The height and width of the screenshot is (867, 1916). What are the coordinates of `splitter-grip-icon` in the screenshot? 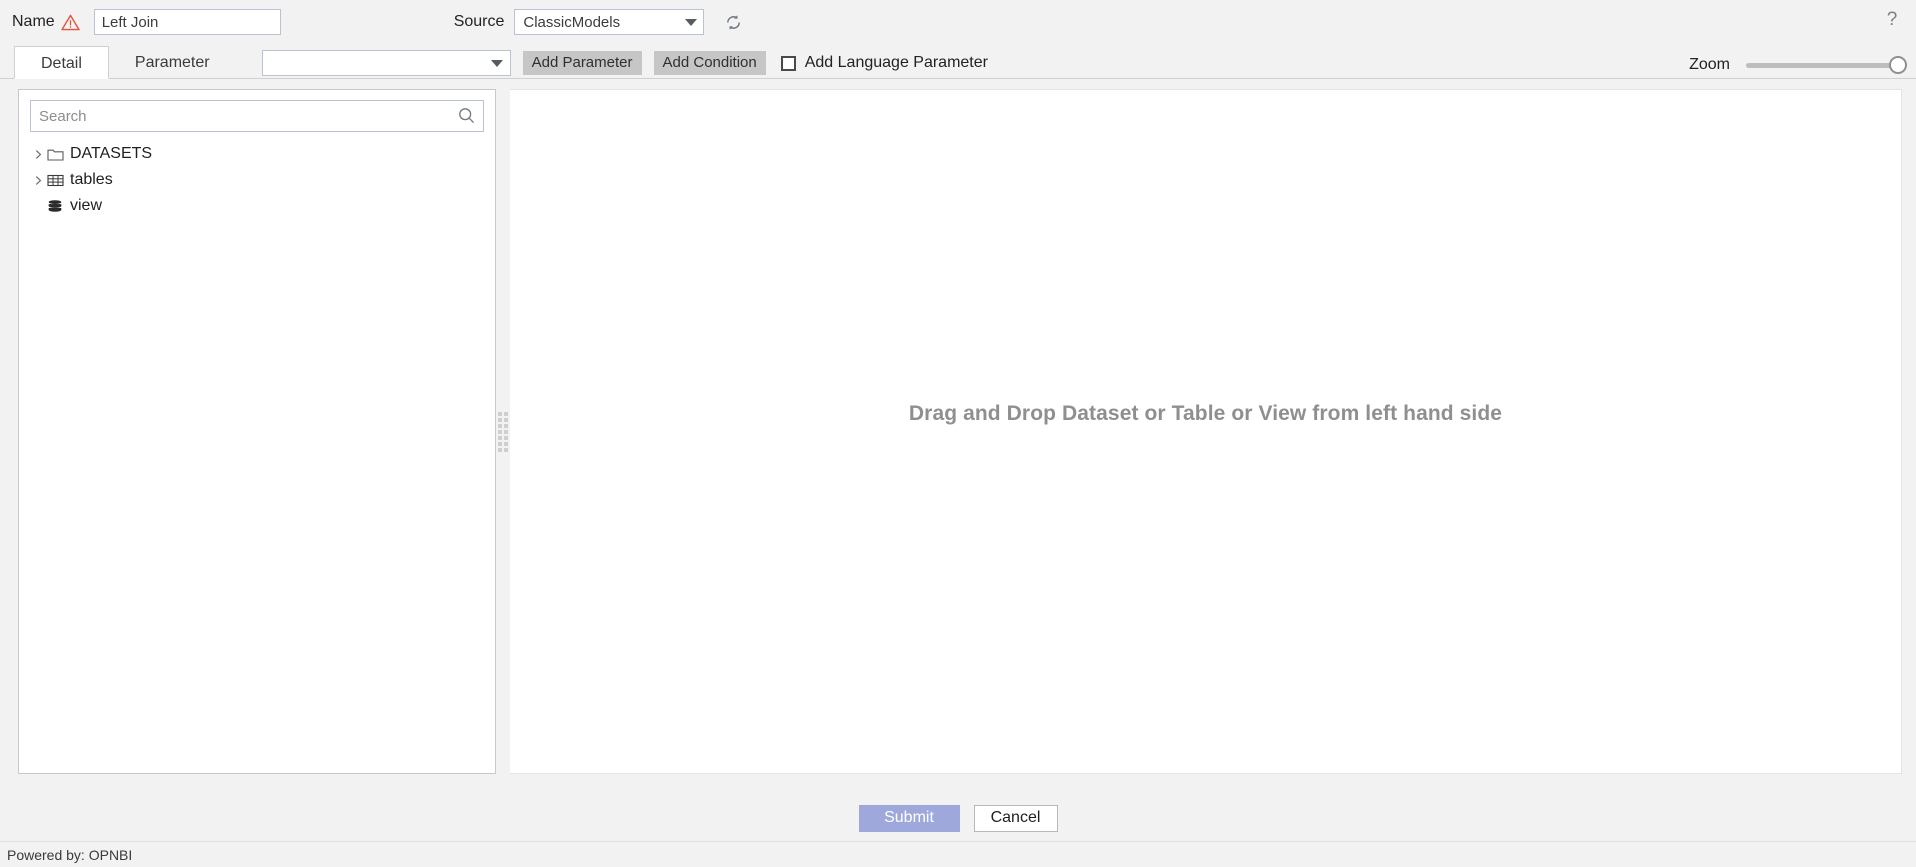 It's located at (503, 431).